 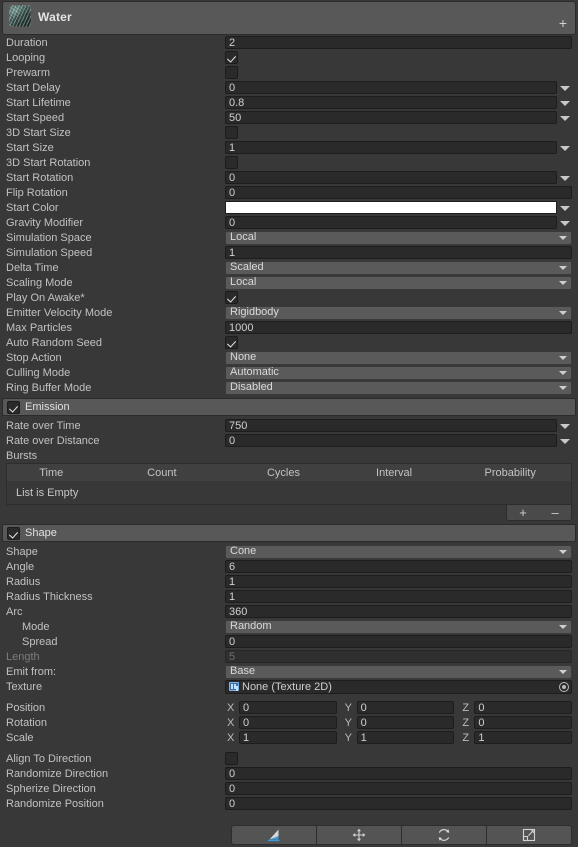 What do you see at coordinates (38, 132) in the screenshot?
I see `property-label: 3D Start Size` at bounding box center [38, 132].